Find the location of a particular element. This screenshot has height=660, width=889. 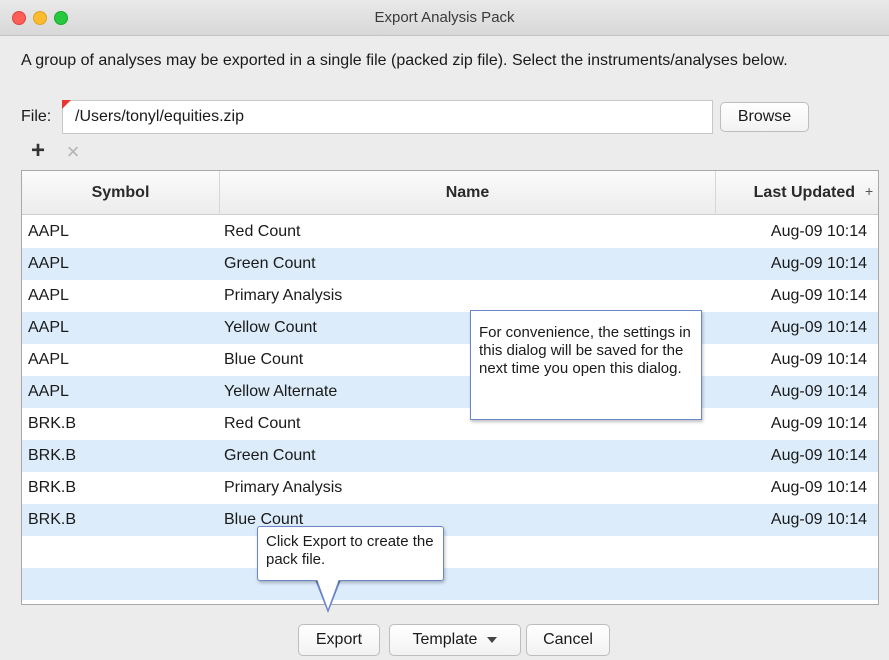

column-header-last-updated: Last Updated is located at coordinates (787, 193).